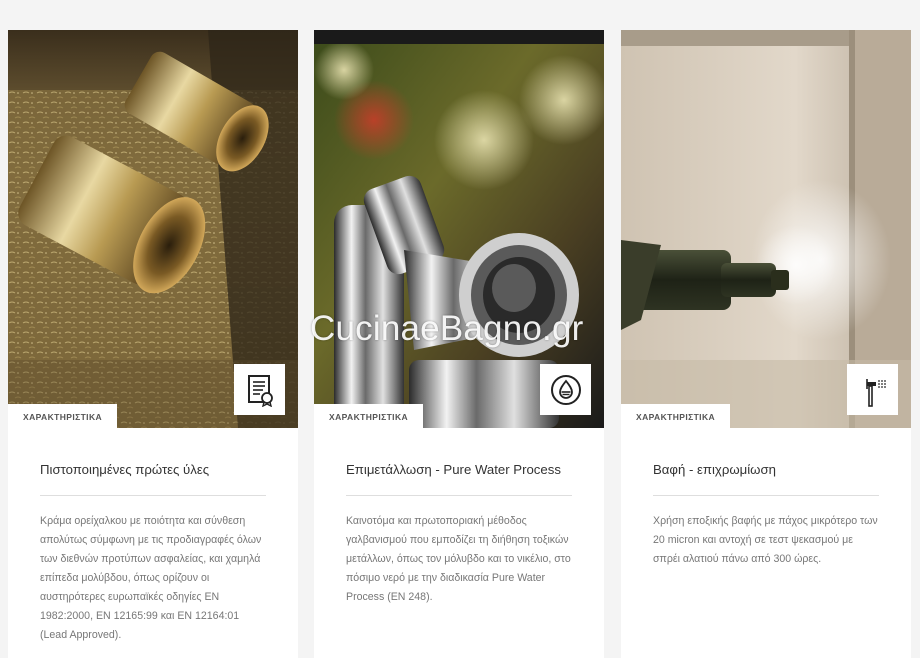 Image resolution: width=920 pixels, height=658 pixels. I want to click on card-title: Πιστοποιημένες πρώτες ύλες, so click(125, 469).